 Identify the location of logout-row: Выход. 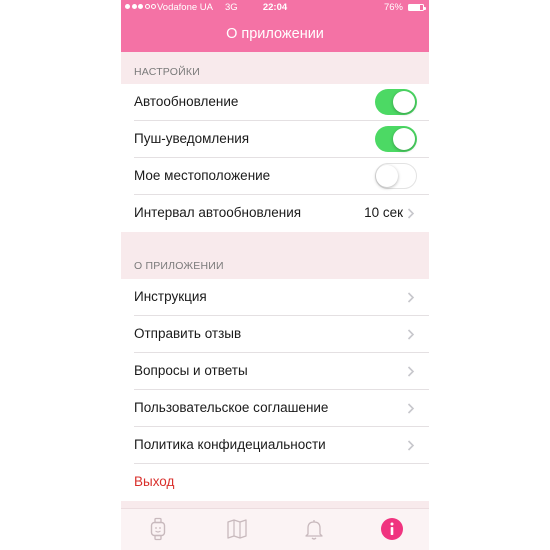
(275, 482).